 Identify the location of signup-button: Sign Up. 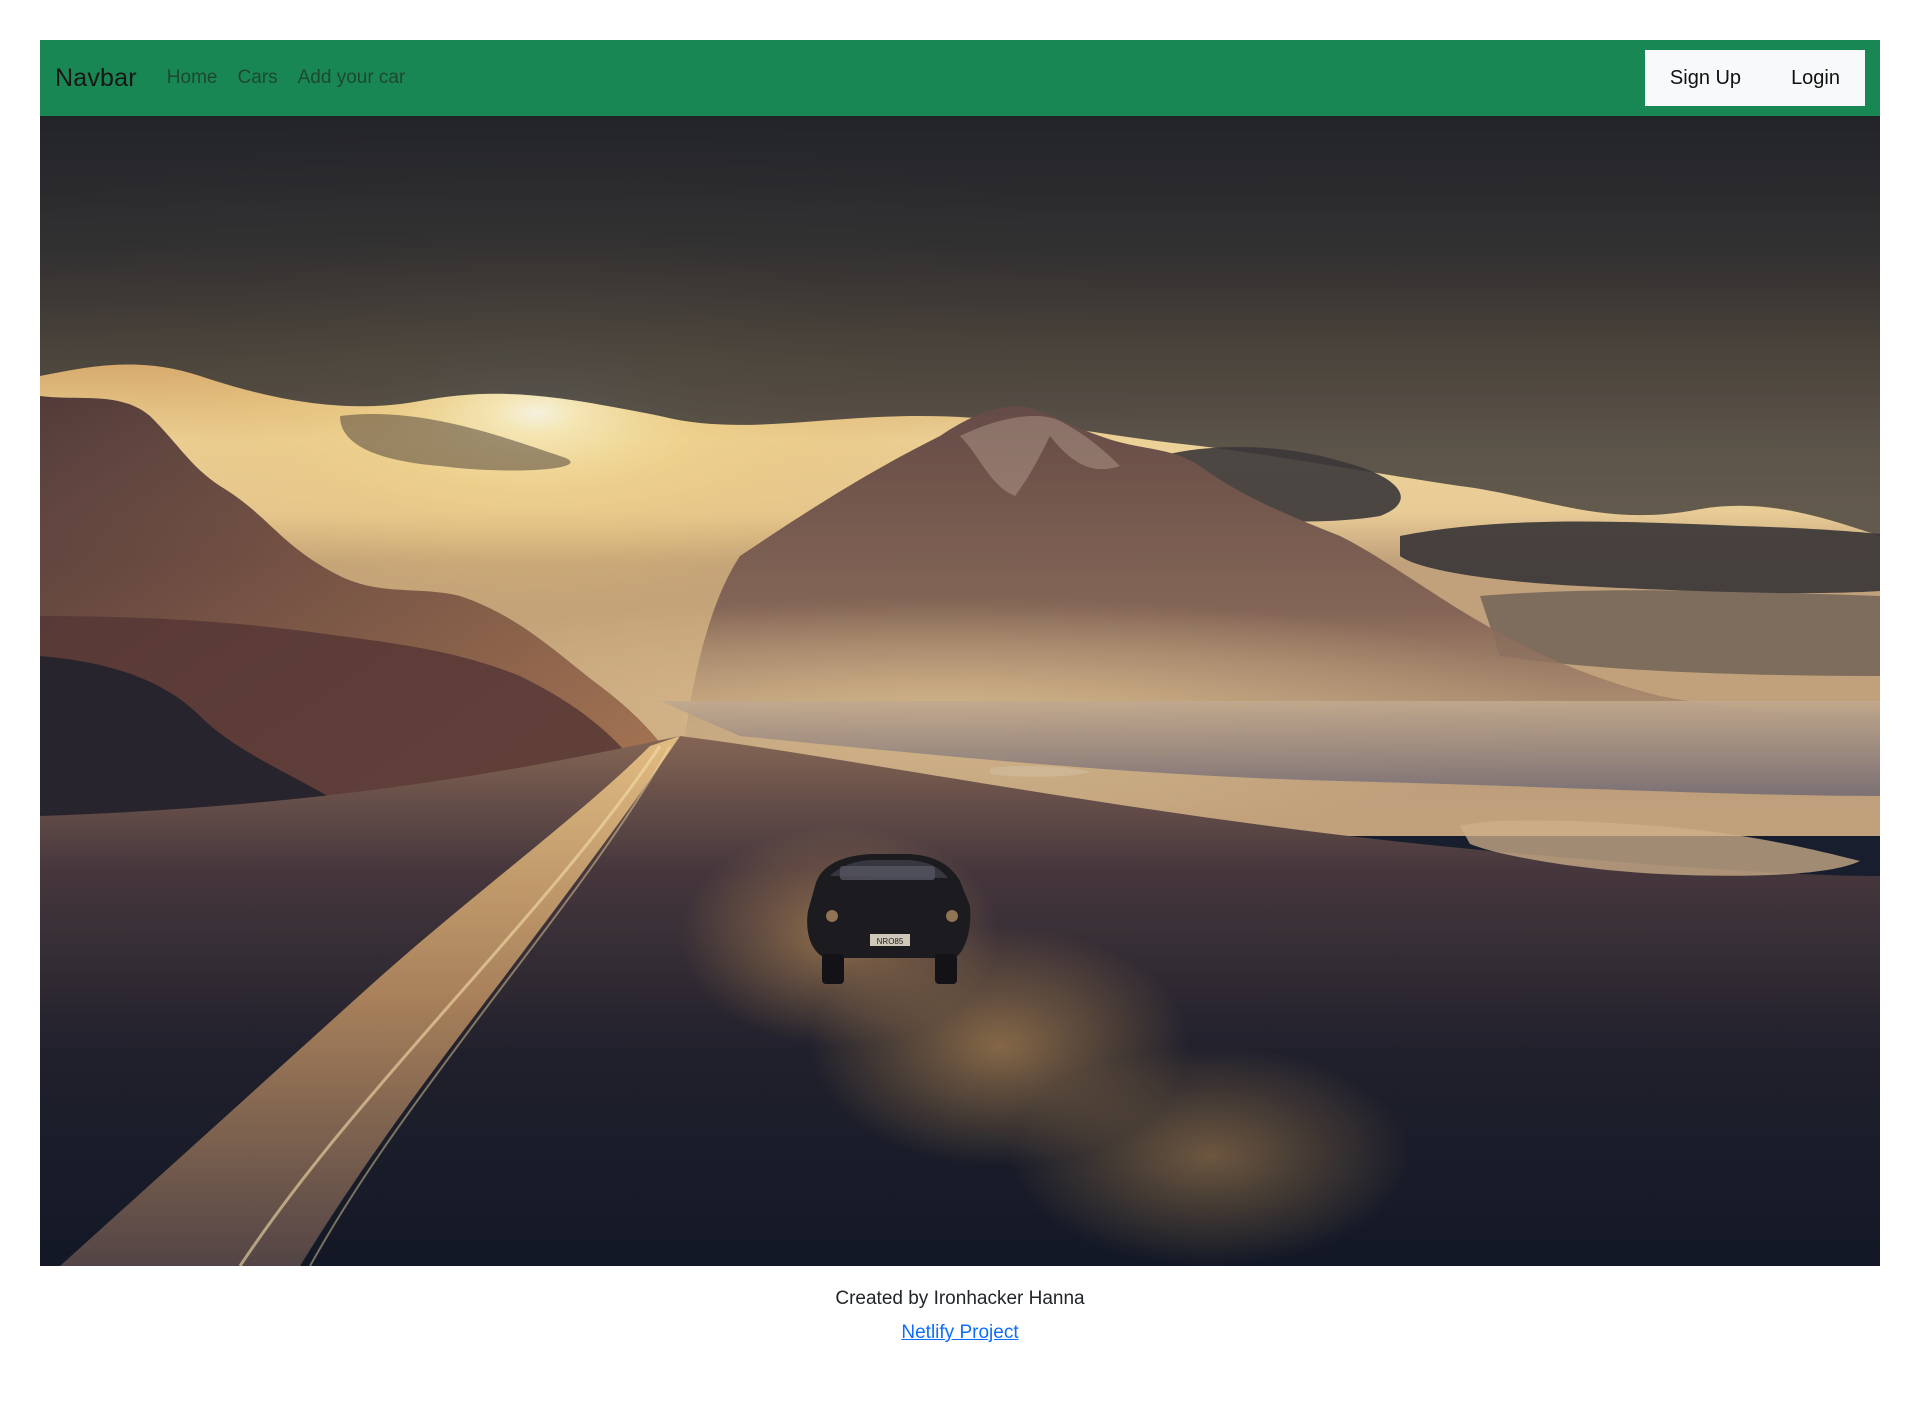
(1705, 78).